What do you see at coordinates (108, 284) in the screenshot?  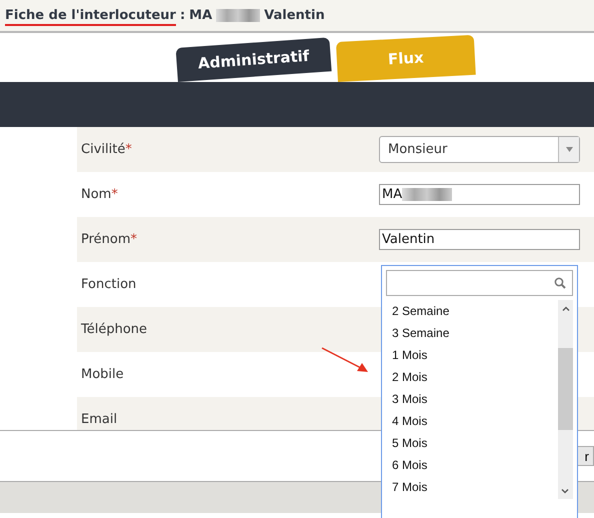 I see `field-label: Fonction` at bounding box center [108, 284].